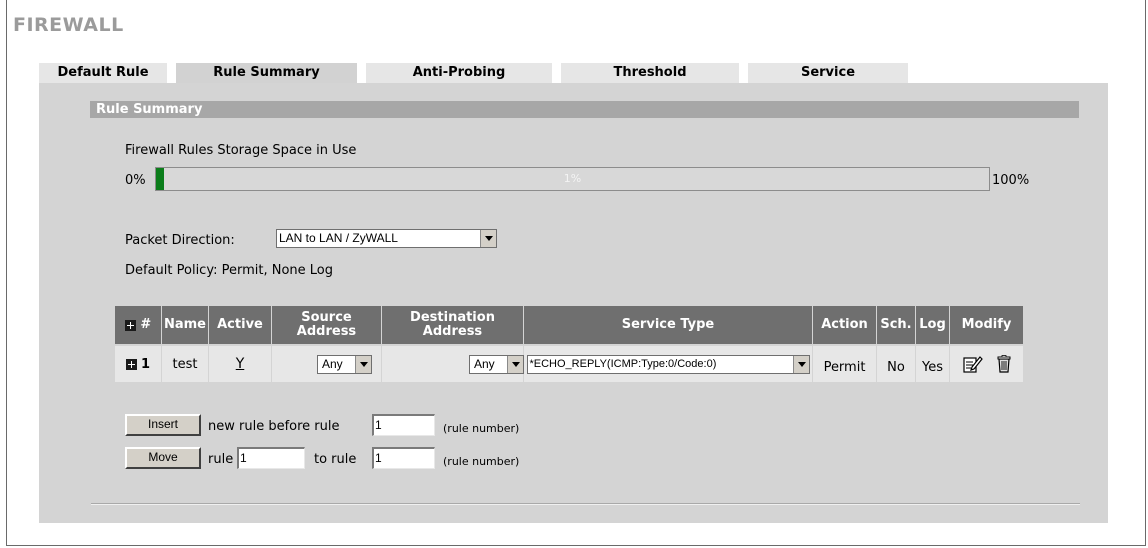 This screenshot has height=548, width=1148. I want to click on delete-trash-icon, so click(1004, 364).